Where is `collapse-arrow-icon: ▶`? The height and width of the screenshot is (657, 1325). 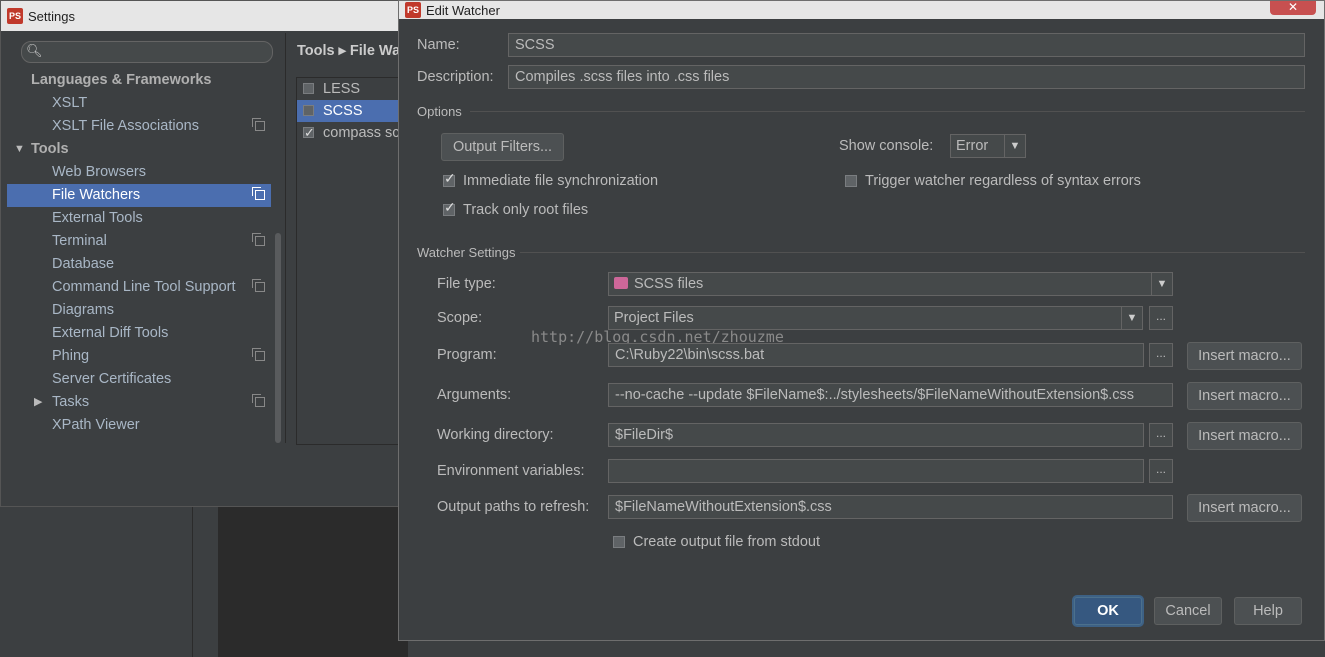
collapse-arrow-icon: ▶ is located at coordinates (38, 402).